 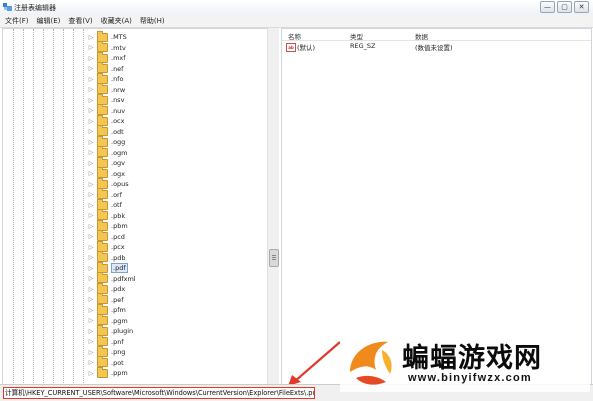 What do you see at coordinates (117, 299) in the screenshot?
I see `tree-item-label: .pef` at bounding box center [117, 299].